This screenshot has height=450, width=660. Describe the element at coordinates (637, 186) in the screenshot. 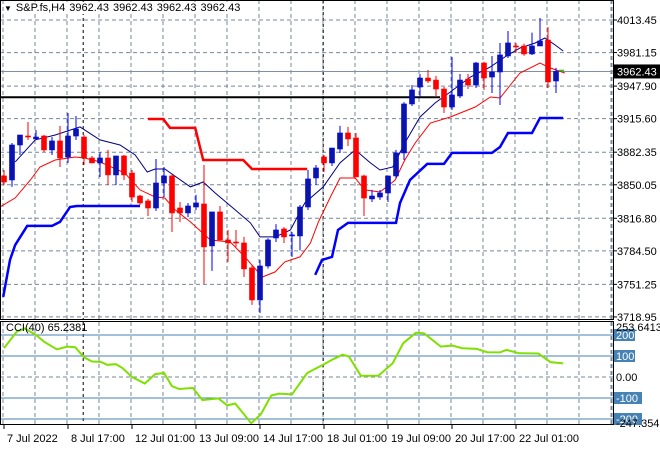

I see `price-axis-label: 3850.05` at that location.